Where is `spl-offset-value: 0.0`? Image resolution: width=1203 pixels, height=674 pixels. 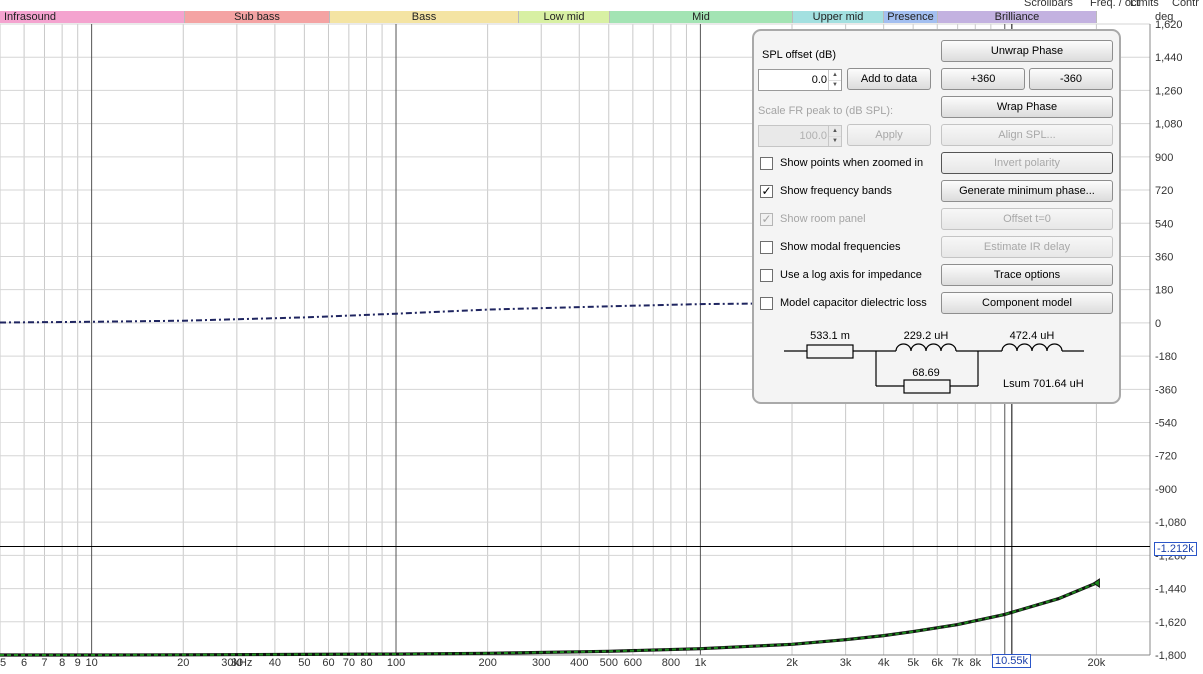
spl-offset-value: 0.0 is located at coordinates (819, 80).